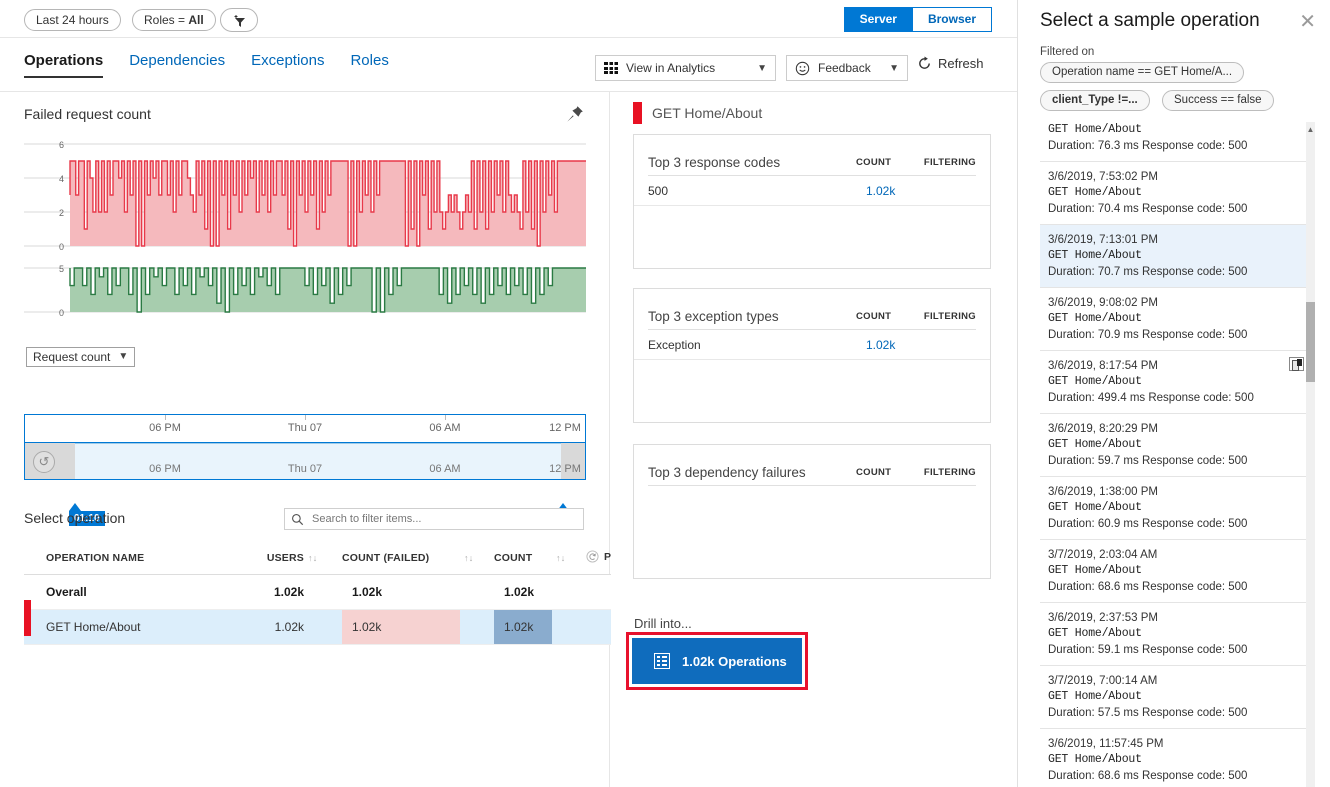 The image size is (1330, 787). I want to click on search-input, so click(440, 519).